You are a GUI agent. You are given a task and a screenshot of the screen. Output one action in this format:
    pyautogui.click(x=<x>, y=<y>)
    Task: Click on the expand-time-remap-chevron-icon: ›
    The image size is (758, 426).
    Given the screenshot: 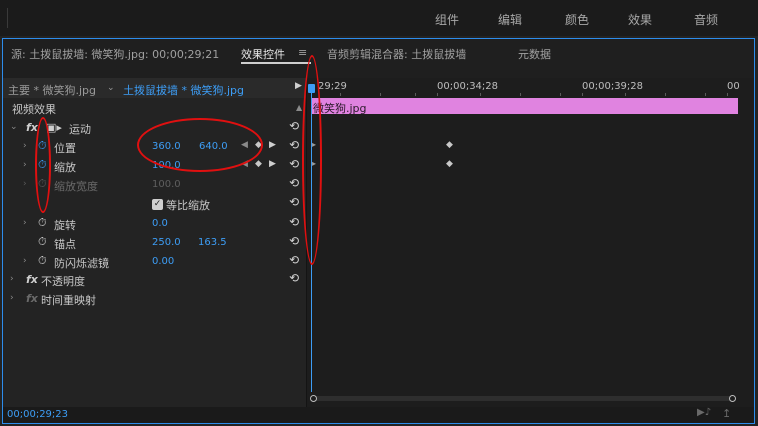 What is the action you would take?
    pyautogui.click(x=12, y=298)
    